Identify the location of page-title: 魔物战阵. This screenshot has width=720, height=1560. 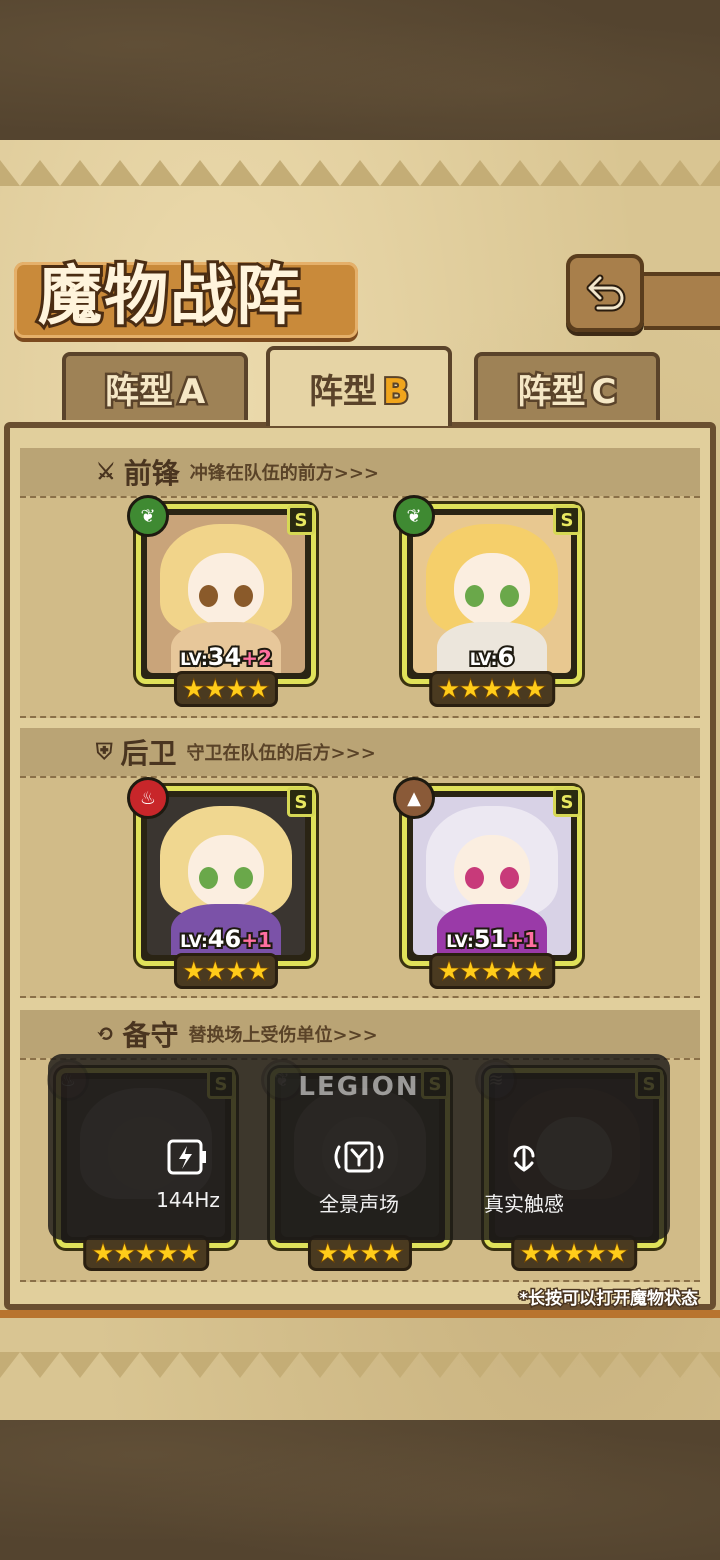
(169, 296).